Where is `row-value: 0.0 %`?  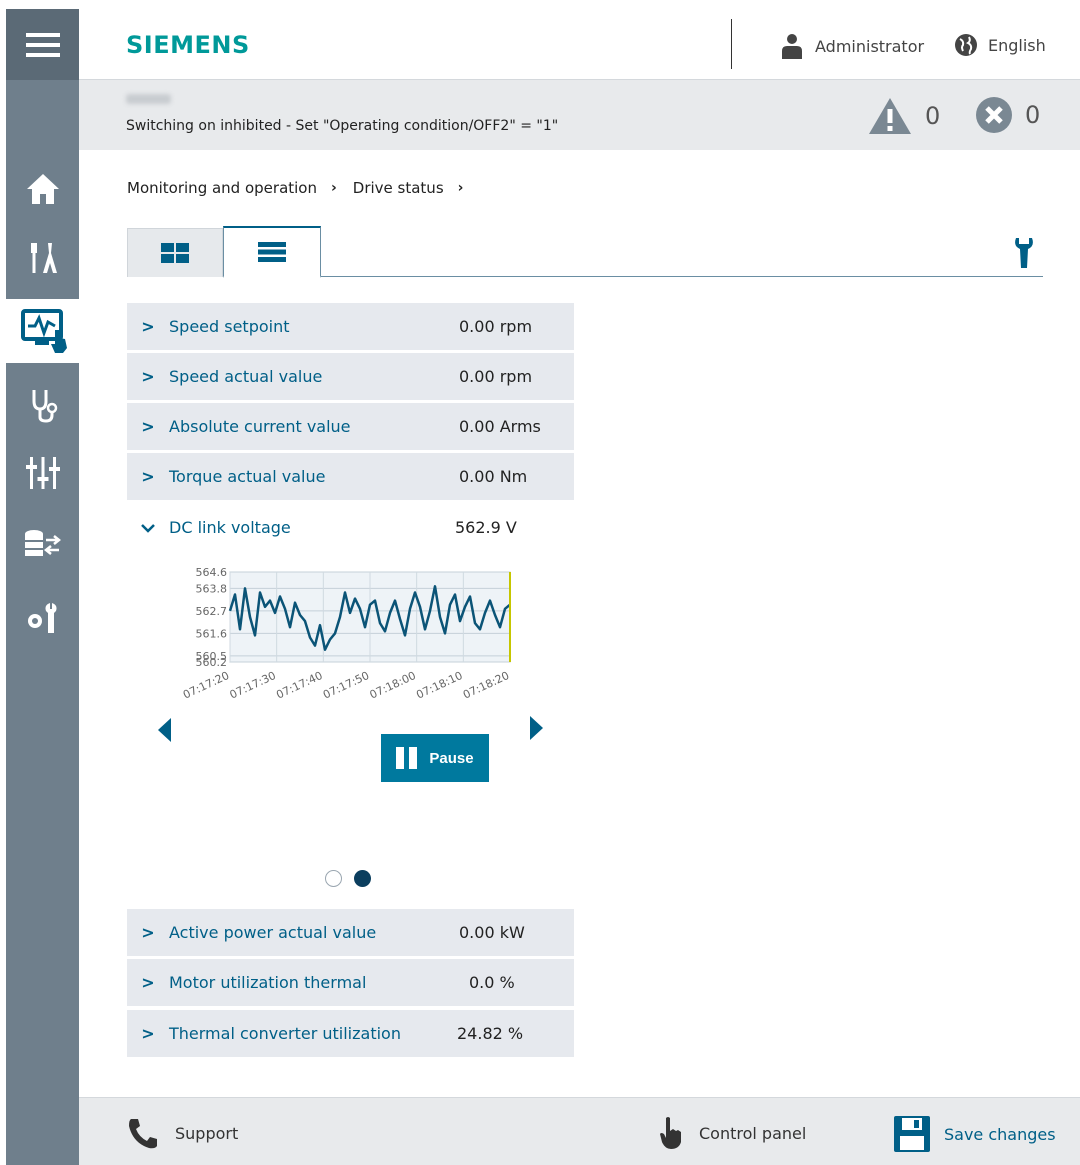 row-value: 0.0 % is located at coordinates (492, 982).